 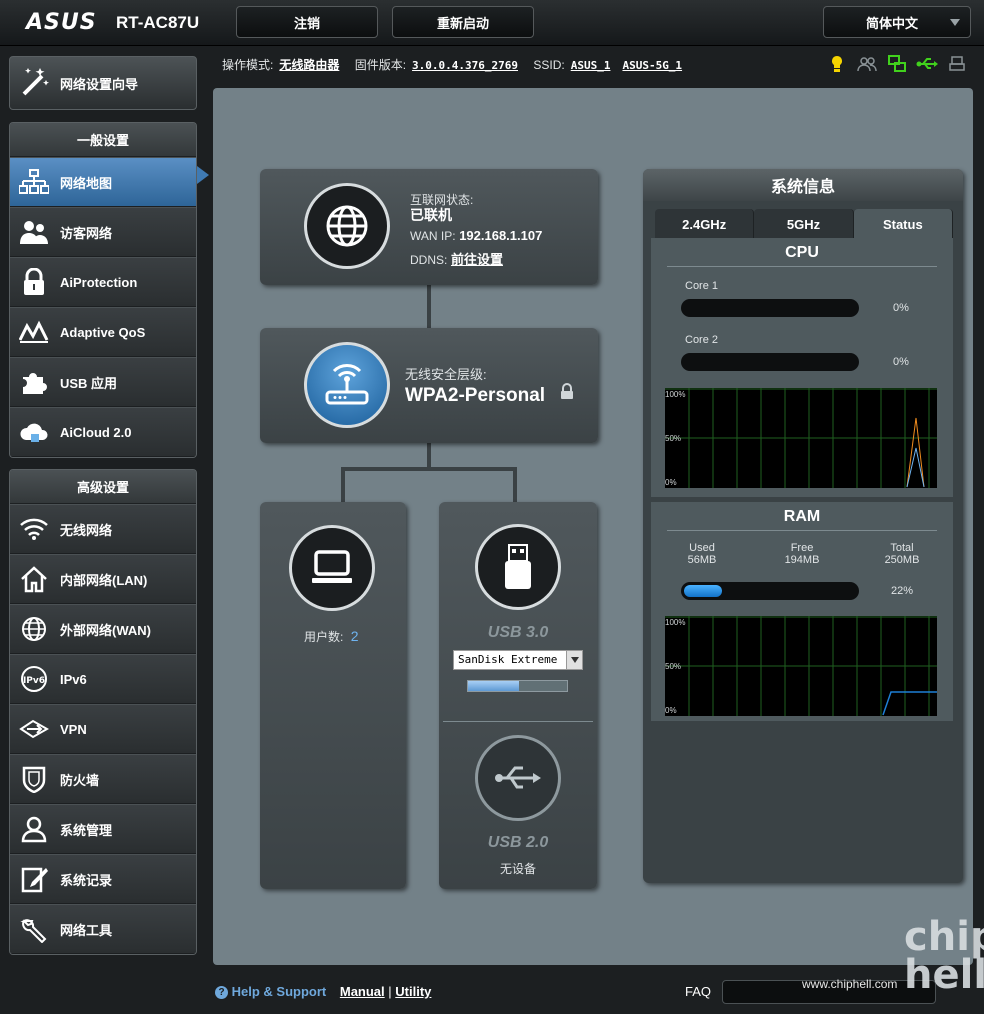 I want to click on sidebar-item-firewall: 防火墙, so click(x=103, y=779).